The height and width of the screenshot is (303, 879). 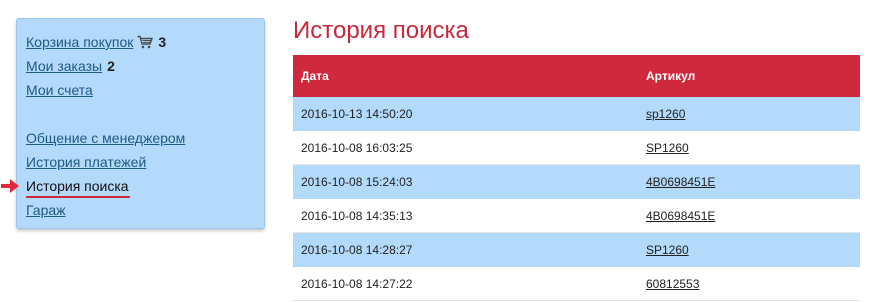 I want to click on sidebar-item-payments: История платежей, so click(x=145, y=162).